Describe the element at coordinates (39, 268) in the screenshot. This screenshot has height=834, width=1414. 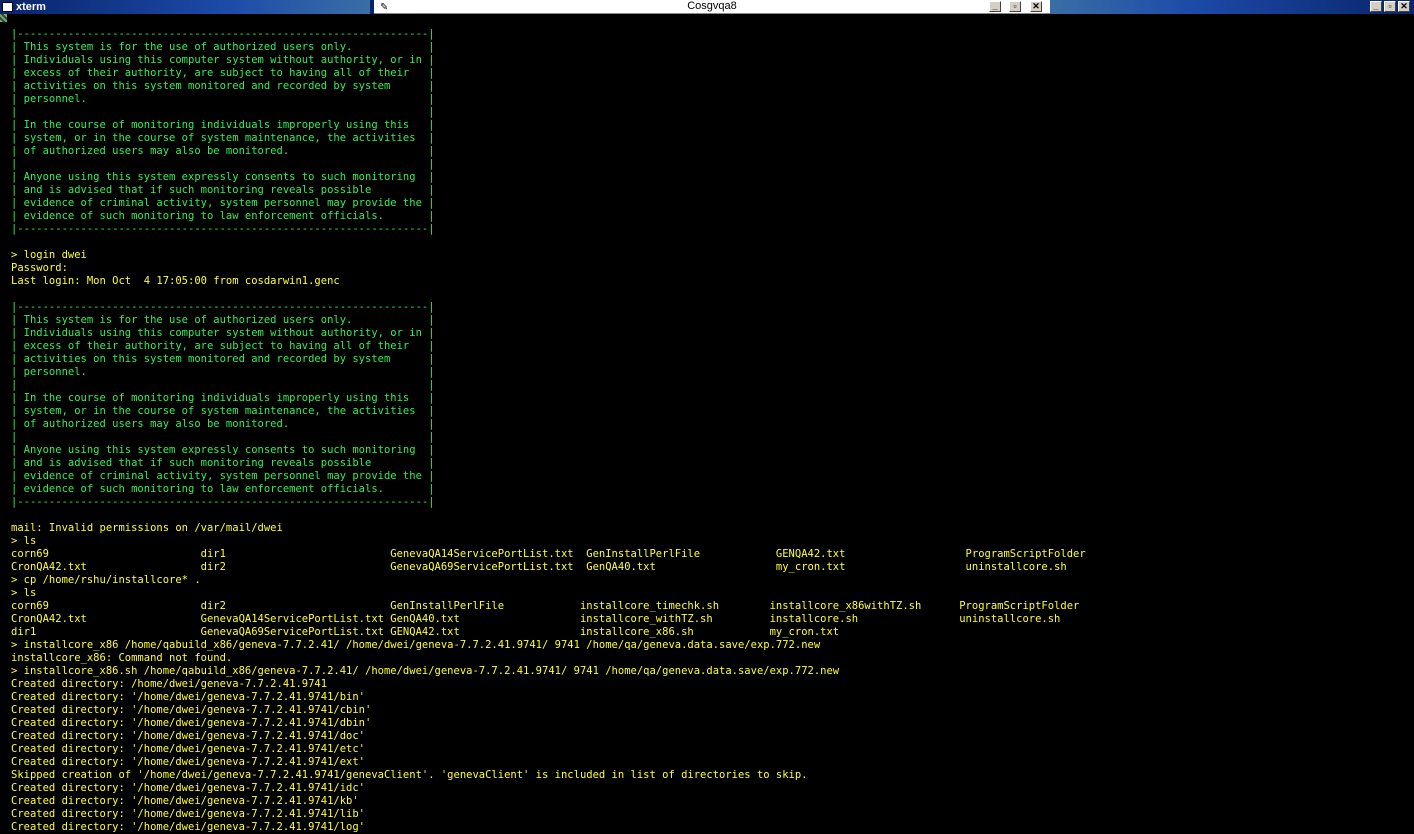
I see `terminal-line: Password:` at that location.